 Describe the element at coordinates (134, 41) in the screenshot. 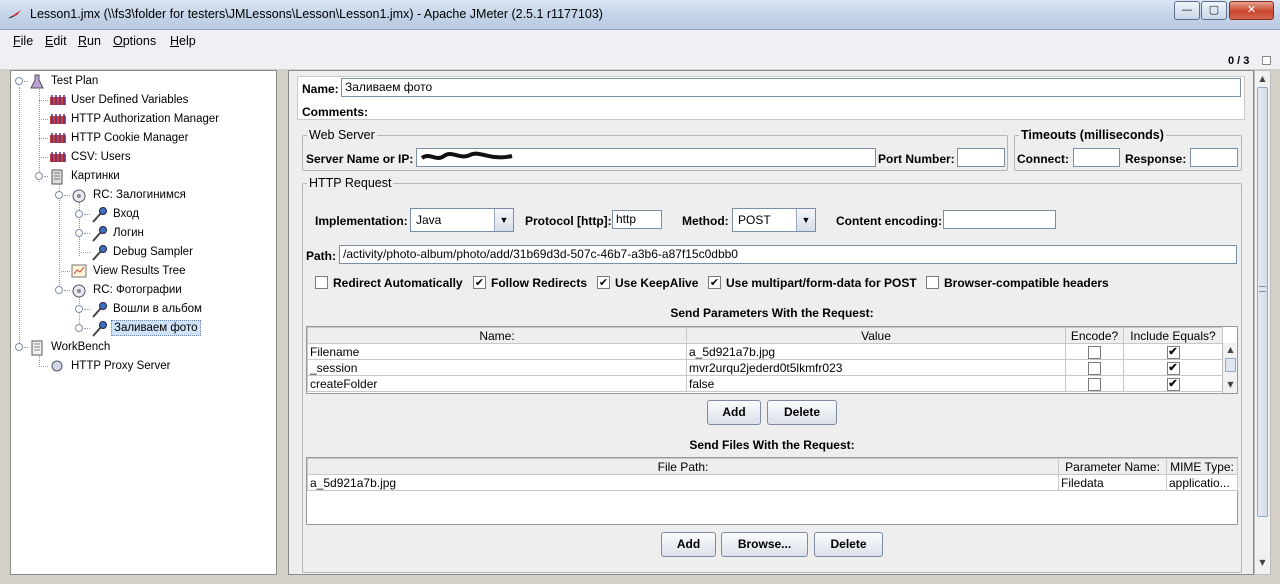

I see `menu-options: Options` at that location.